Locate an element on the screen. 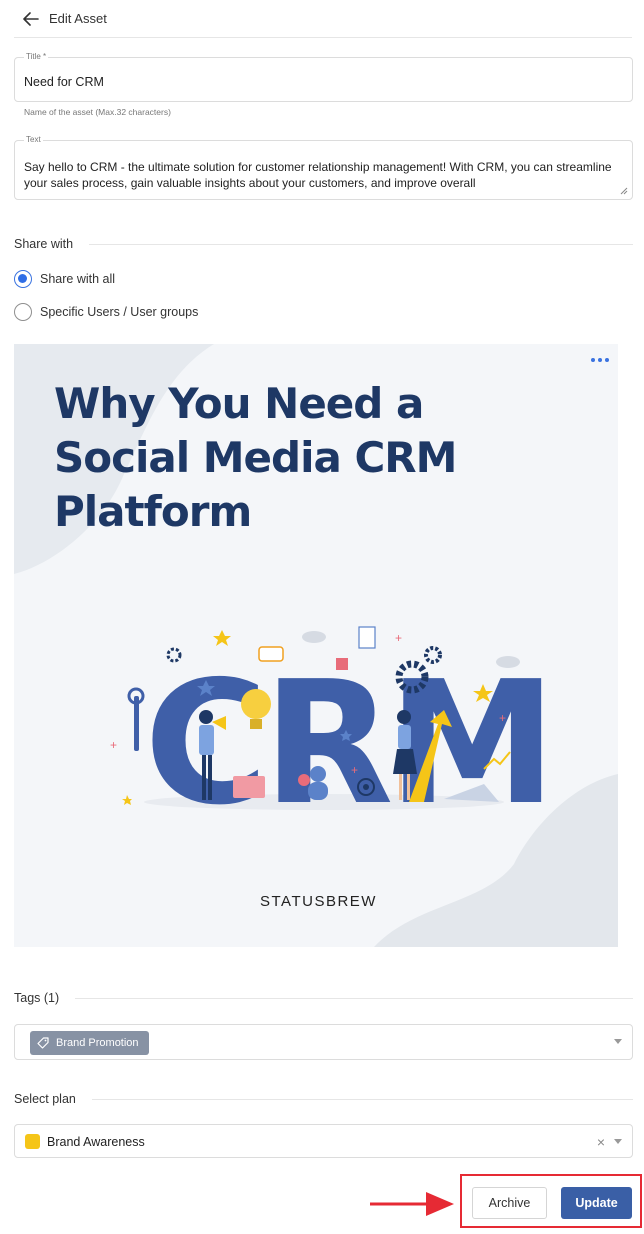  tags-select: Brand Promotion is located at coordinates (323, 1042).